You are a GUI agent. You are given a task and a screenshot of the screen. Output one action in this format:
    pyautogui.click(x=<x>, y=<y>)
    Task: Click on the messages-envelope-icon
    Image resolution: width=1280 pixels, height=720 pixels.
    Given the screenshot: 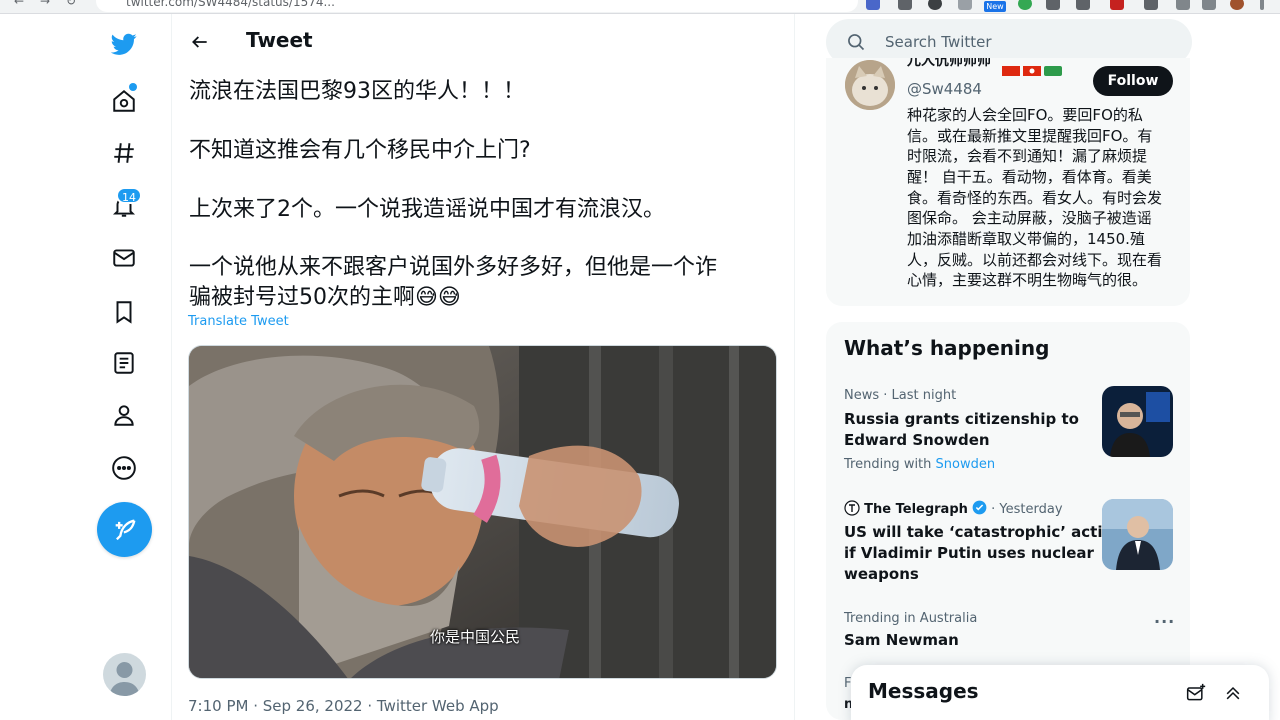 What is the action you would take?
    pyautogui.click(x=124, y=258)
    